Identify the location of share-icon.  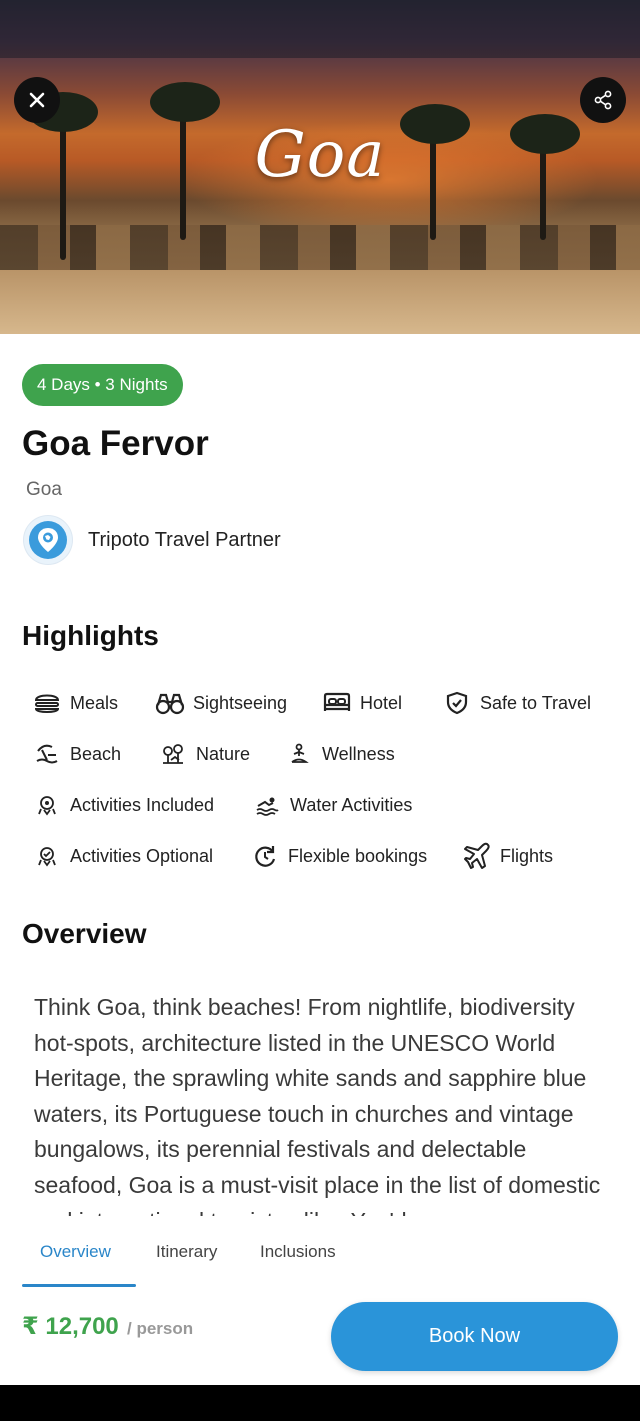
(603, 100).